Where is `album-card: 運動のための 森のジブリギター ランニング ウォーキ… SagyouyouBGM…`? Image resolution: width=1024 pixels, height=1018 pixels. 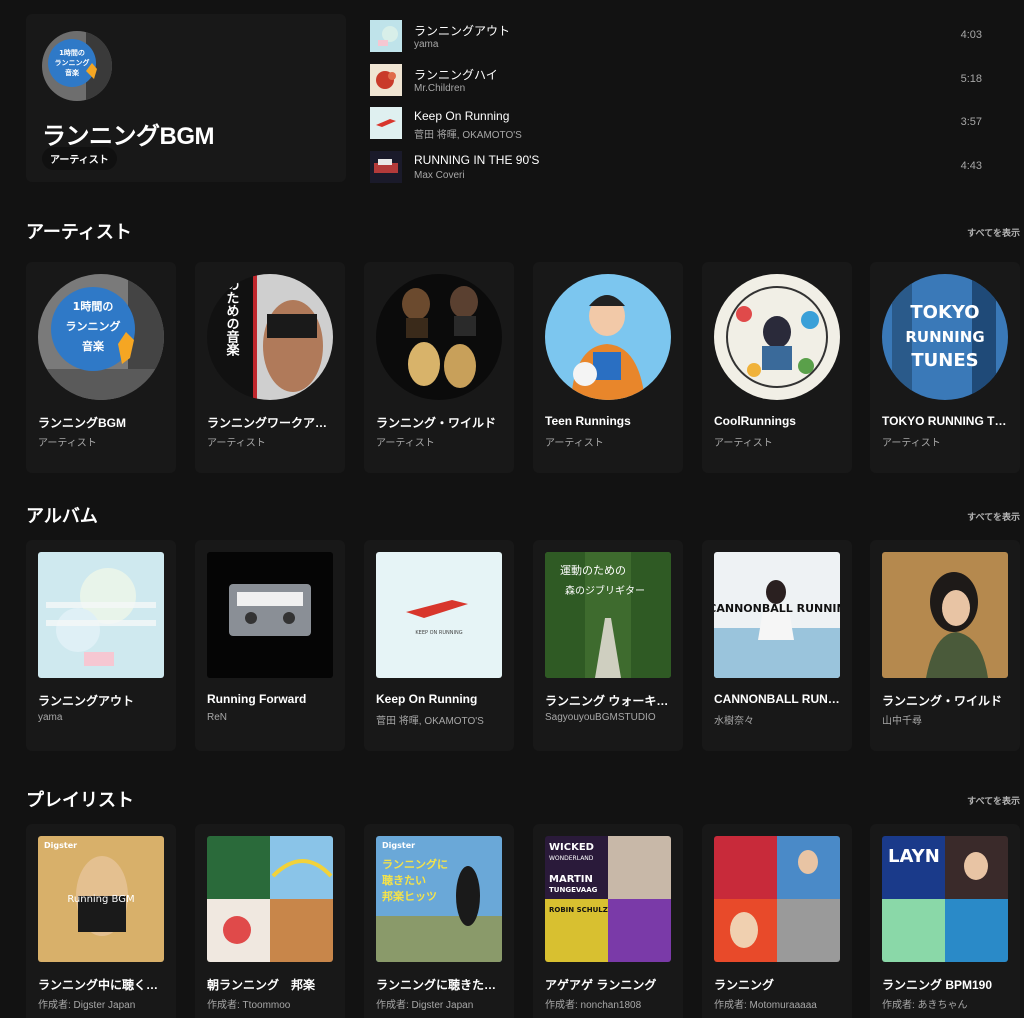 album-card: 運動のための 森のジブリギター ランニング ウォーキ… SagyouyouBGM… is located at coordinates (608, 645).